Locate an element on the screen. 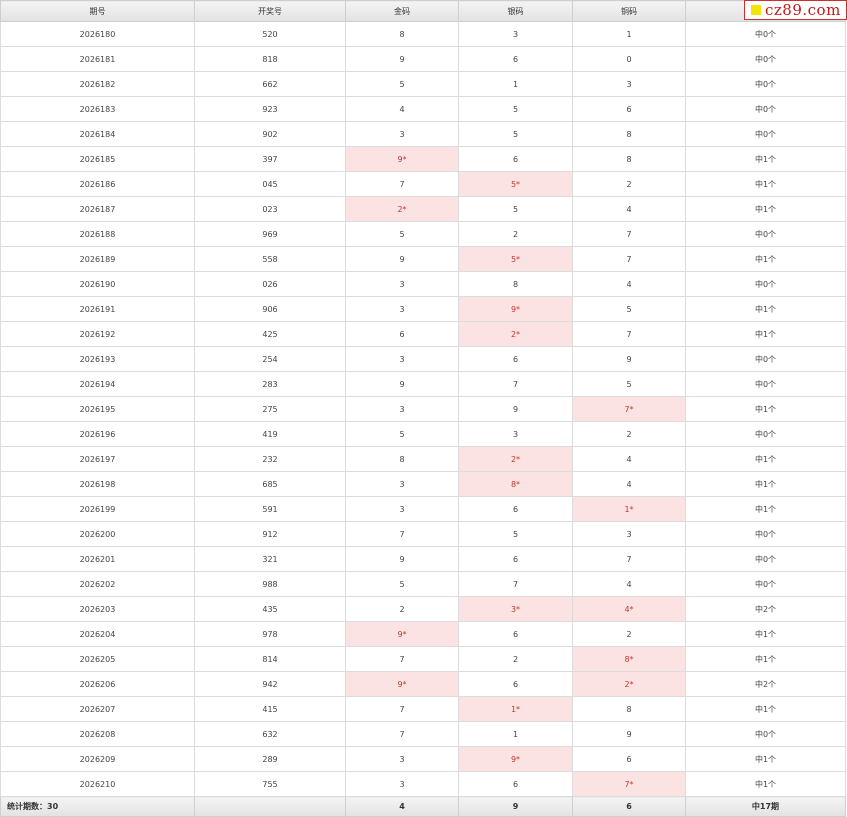 The image size is (847, 817). table-row: 2026183 923 4 5 6 中0个 is located at coordinates (423, 109).